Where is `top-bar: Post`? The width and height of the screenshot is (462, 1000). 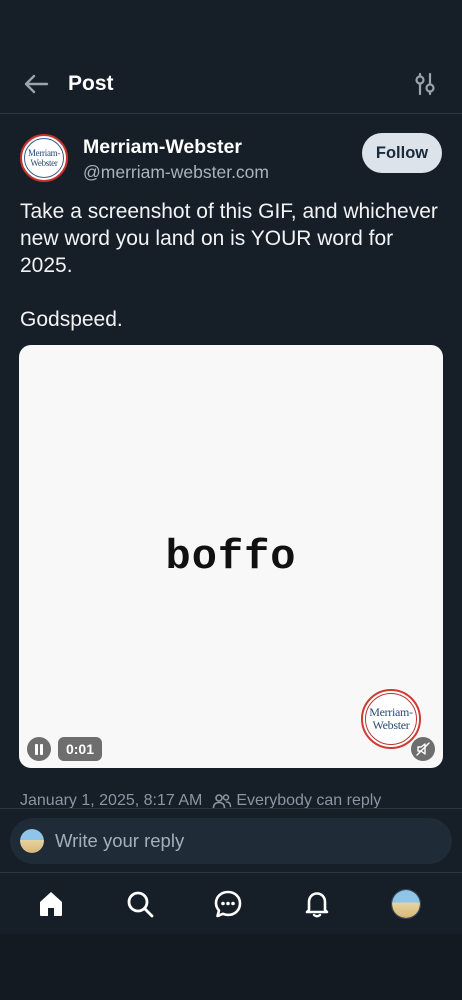 top-bar: Post is located at coordinates (231, 84).